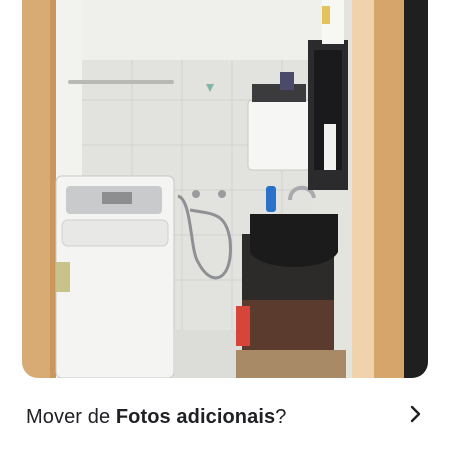 The width and height of the screenshot is (450, 450). What do you see at coordinates (281, 417) in the screenshot?
I see `prompt-suffix: ?` at bounding box center [281, 417].